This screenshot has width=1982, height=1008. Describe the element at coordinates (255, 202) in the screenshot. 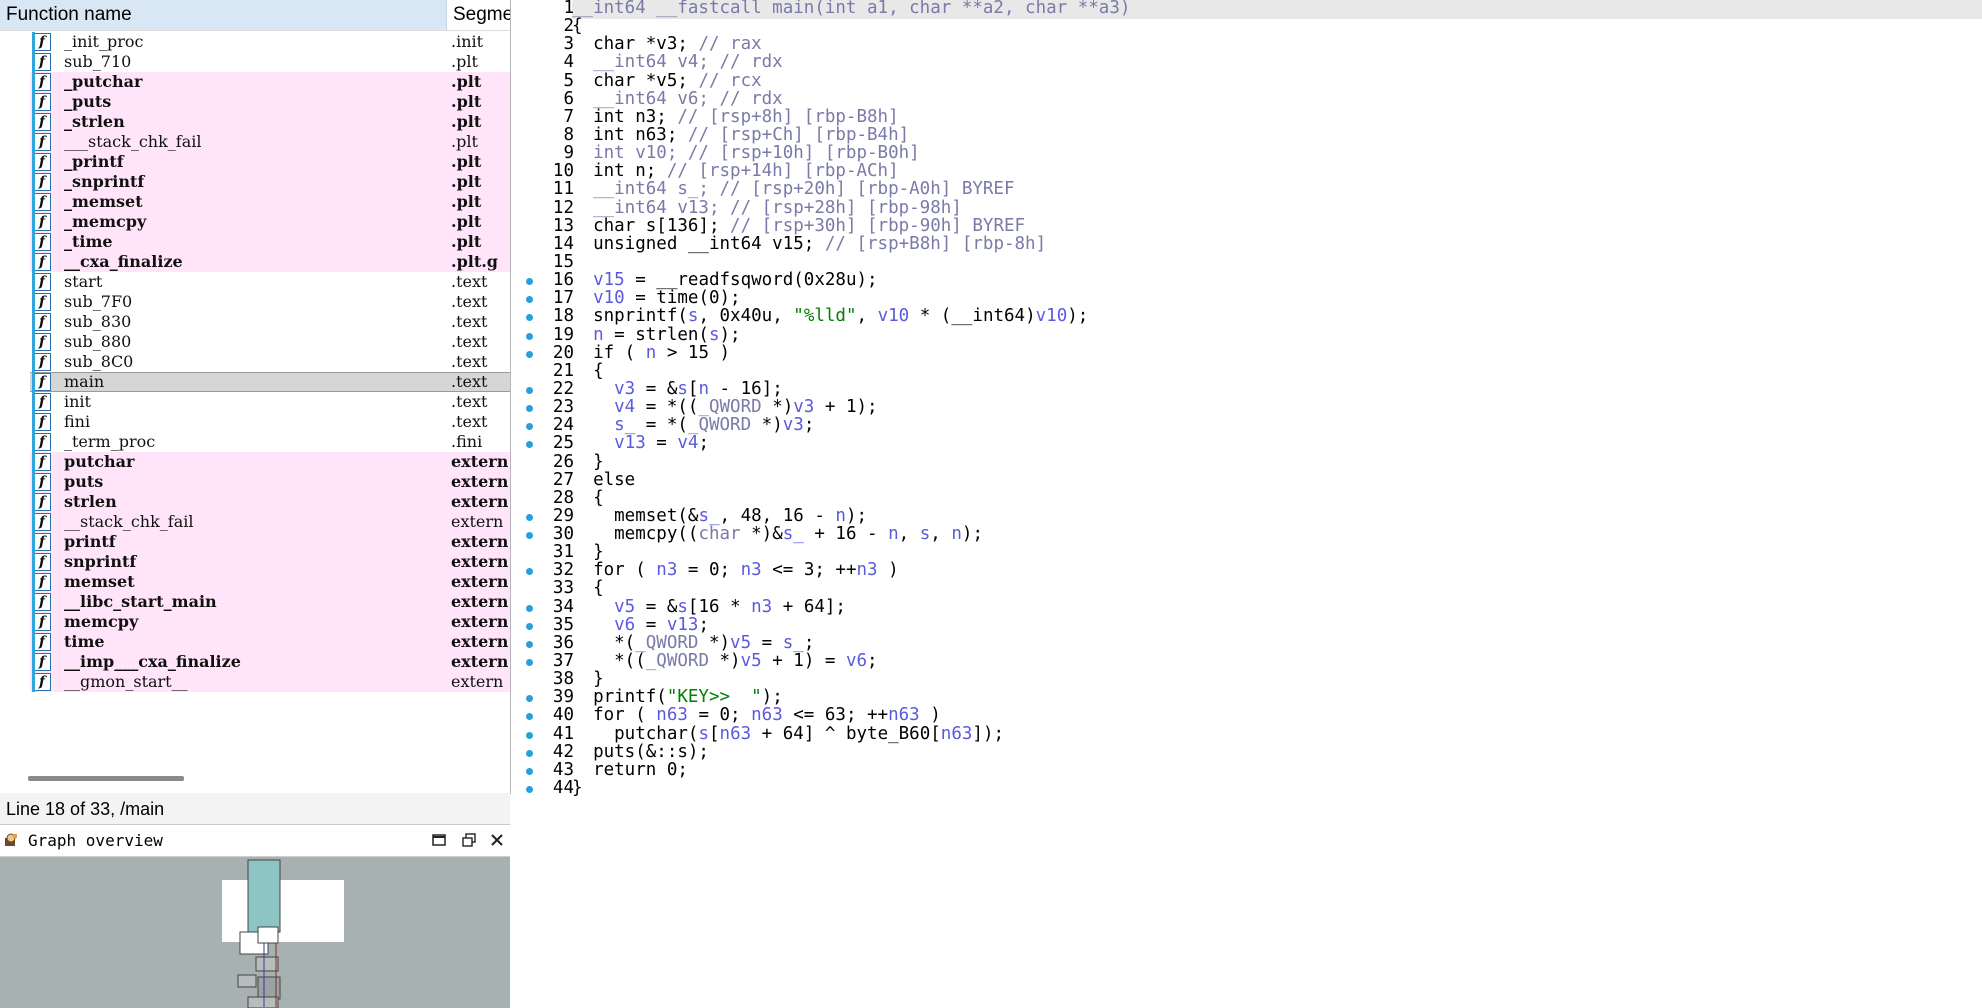

I see `function-row: f _memset .plt` at that location.